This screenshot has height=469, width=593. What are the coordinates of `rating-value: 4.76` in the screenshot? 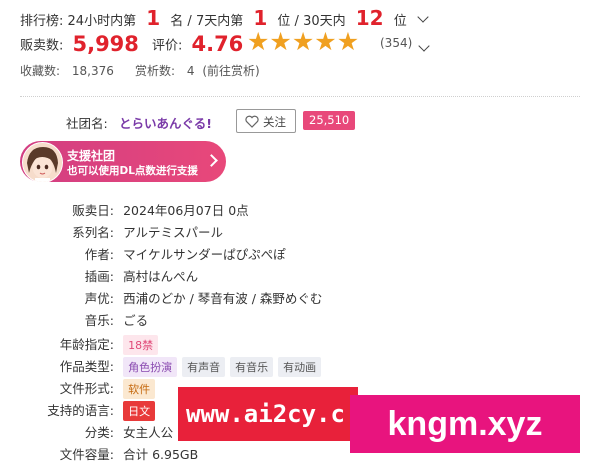 It's located at (217, 44).